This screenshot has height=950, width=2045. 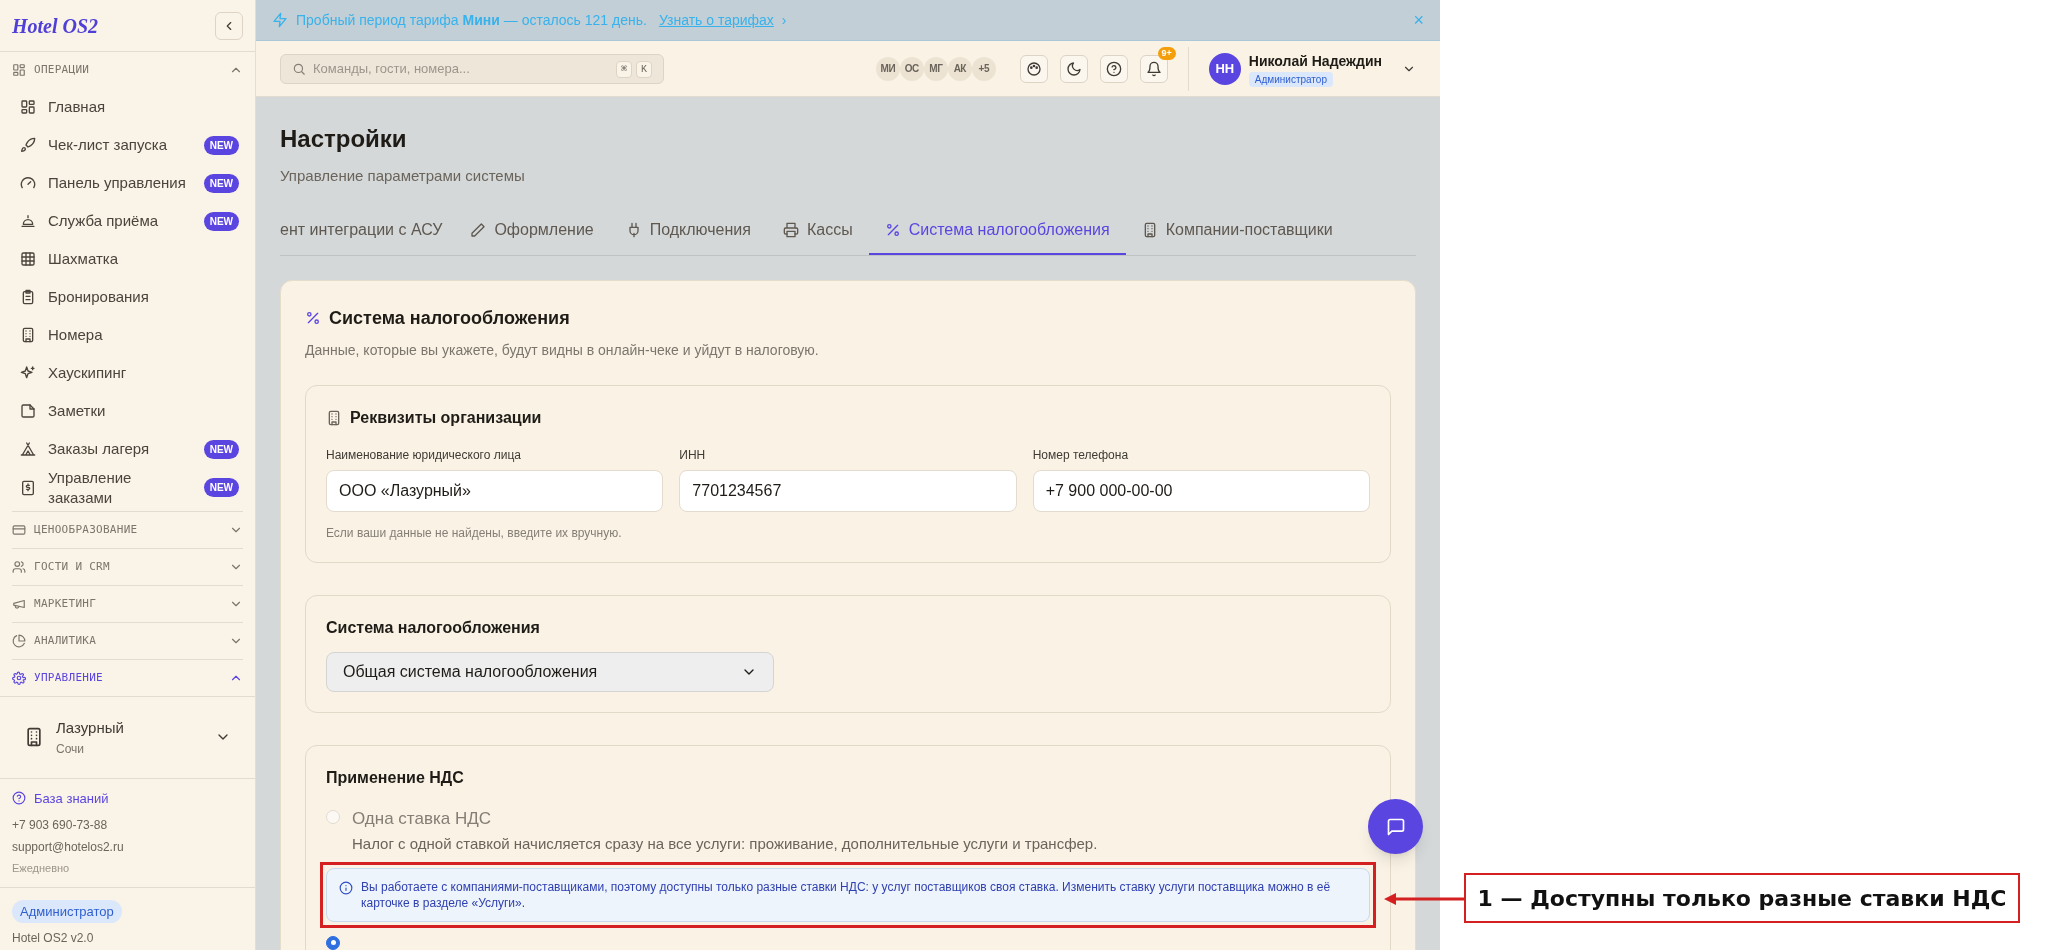 What do you see at coordinates (127, 70) in the screenshot?
I see `sidebar-section-header: ОПЕРАЦИИ` at bounding box center [127, 70].